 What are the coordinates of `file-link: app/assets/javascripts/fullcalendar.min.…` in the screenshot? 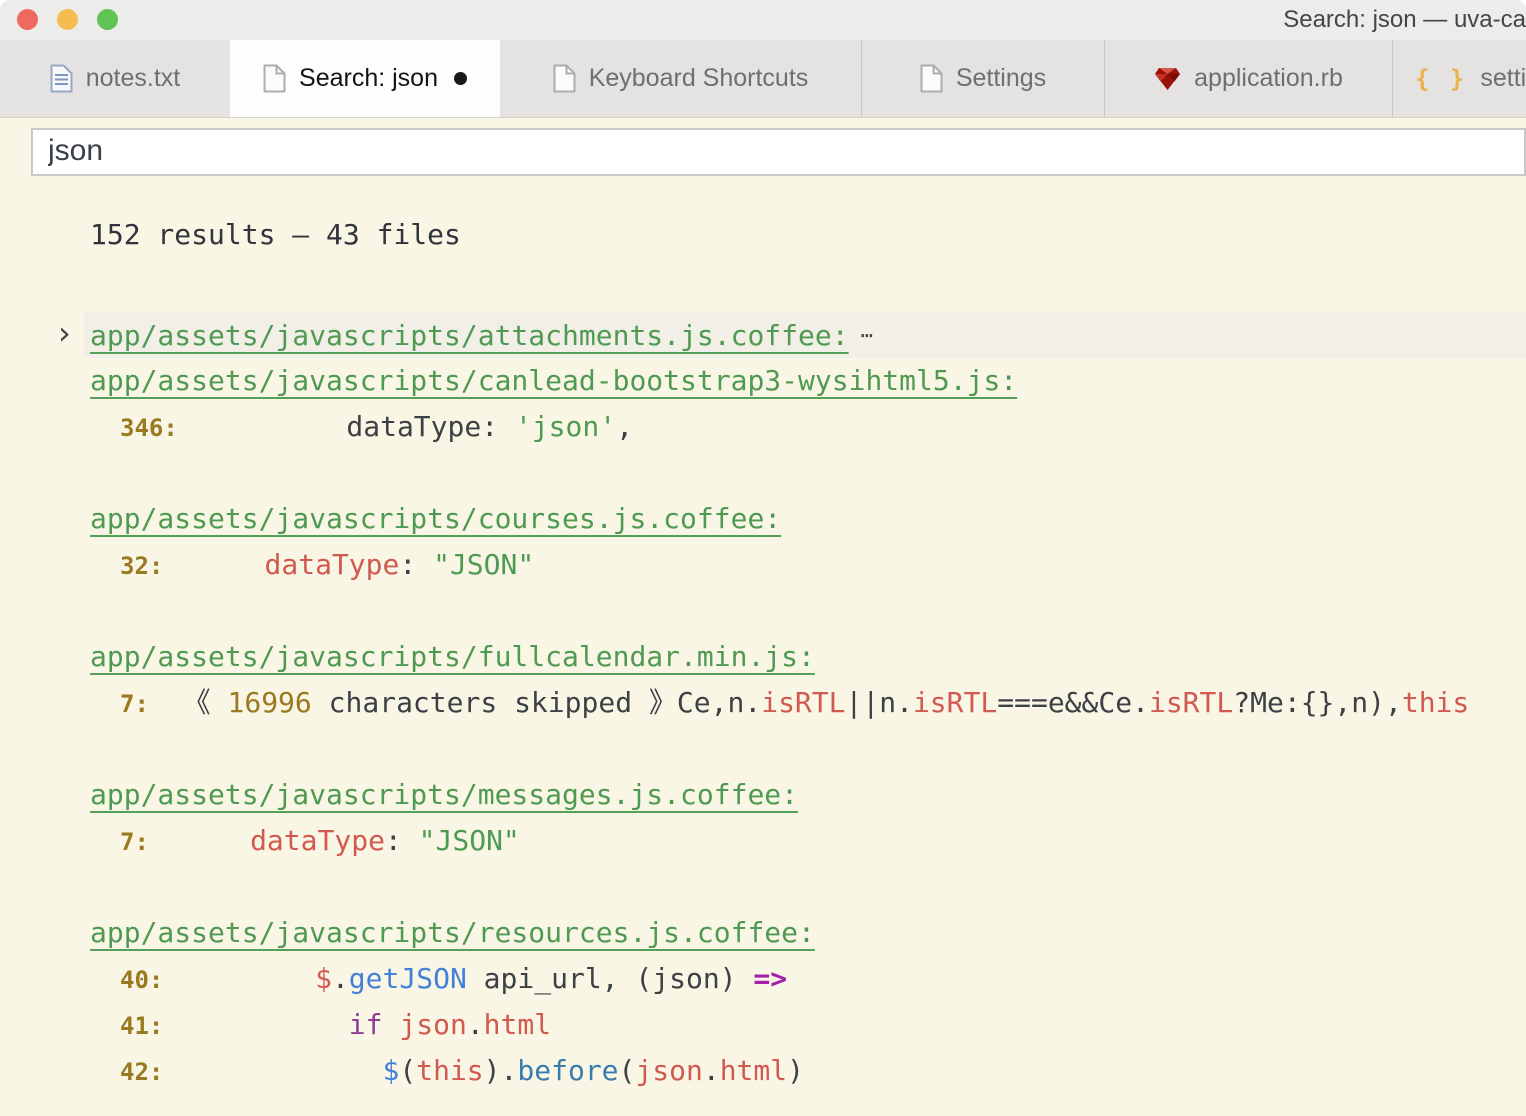 It's located at (452, 656).